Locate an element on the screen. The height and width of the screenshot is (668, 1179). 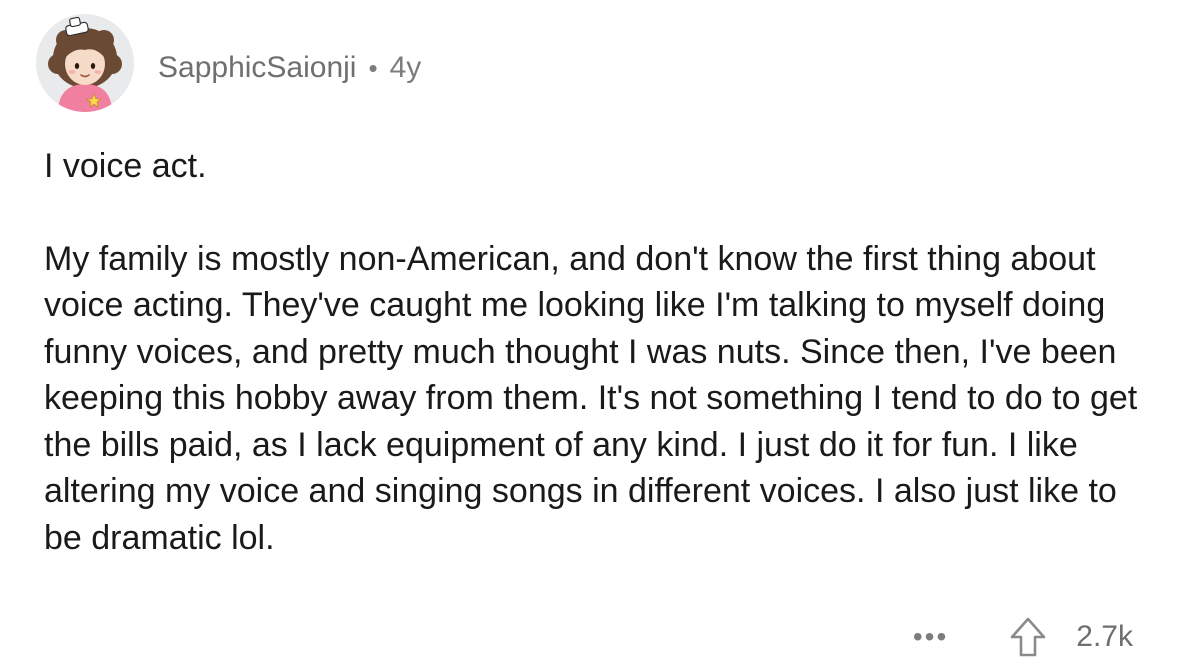
comment-paragraph: I voice act. is located at coordinates (125, 166).